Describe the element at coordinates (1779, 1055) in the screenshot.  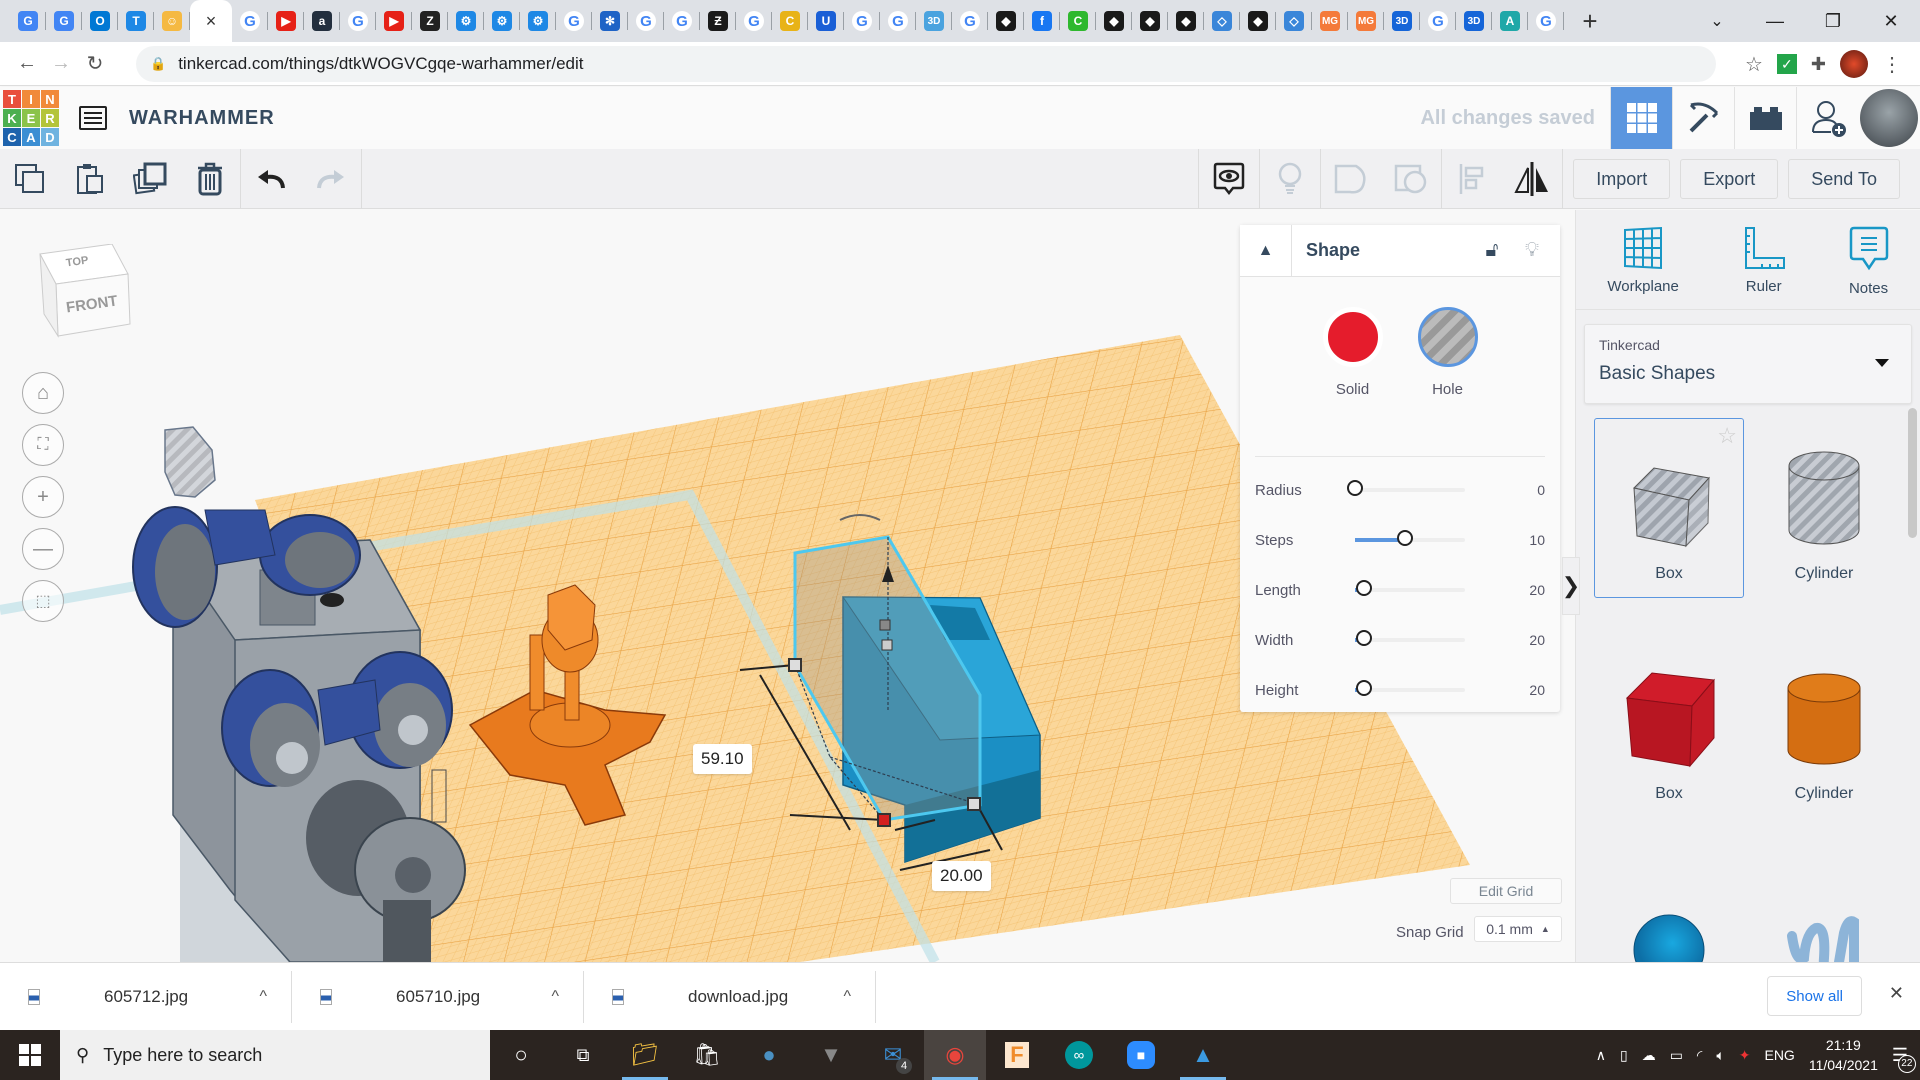
I see `language-indicator: ENG` at that location.